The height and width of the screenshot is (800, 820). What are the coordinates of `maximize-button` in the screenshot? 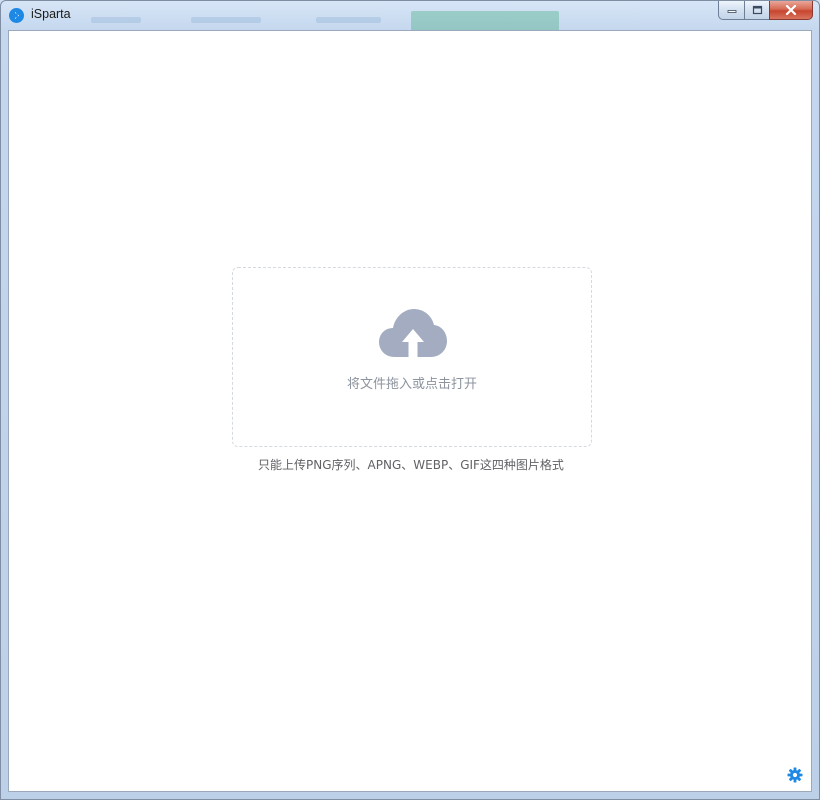 It's located at (756, 10).